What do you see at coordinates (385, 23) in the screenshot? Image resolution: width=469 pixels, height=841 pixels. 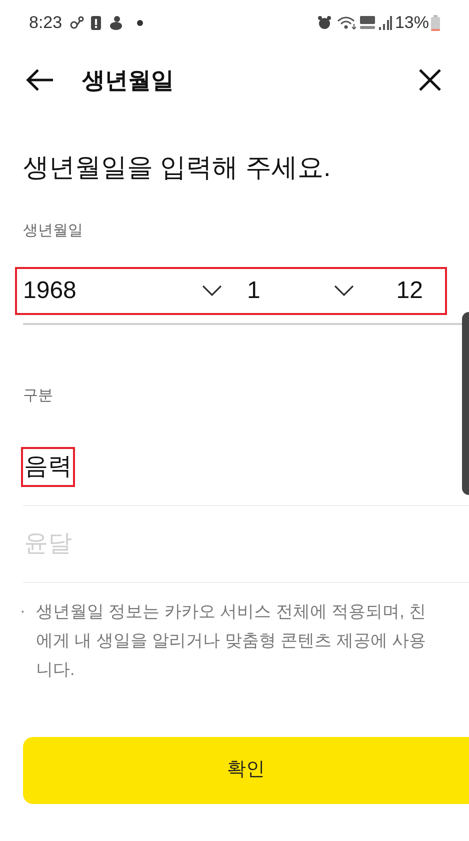 I see `signal-icon` at bounding box center [385, 23].